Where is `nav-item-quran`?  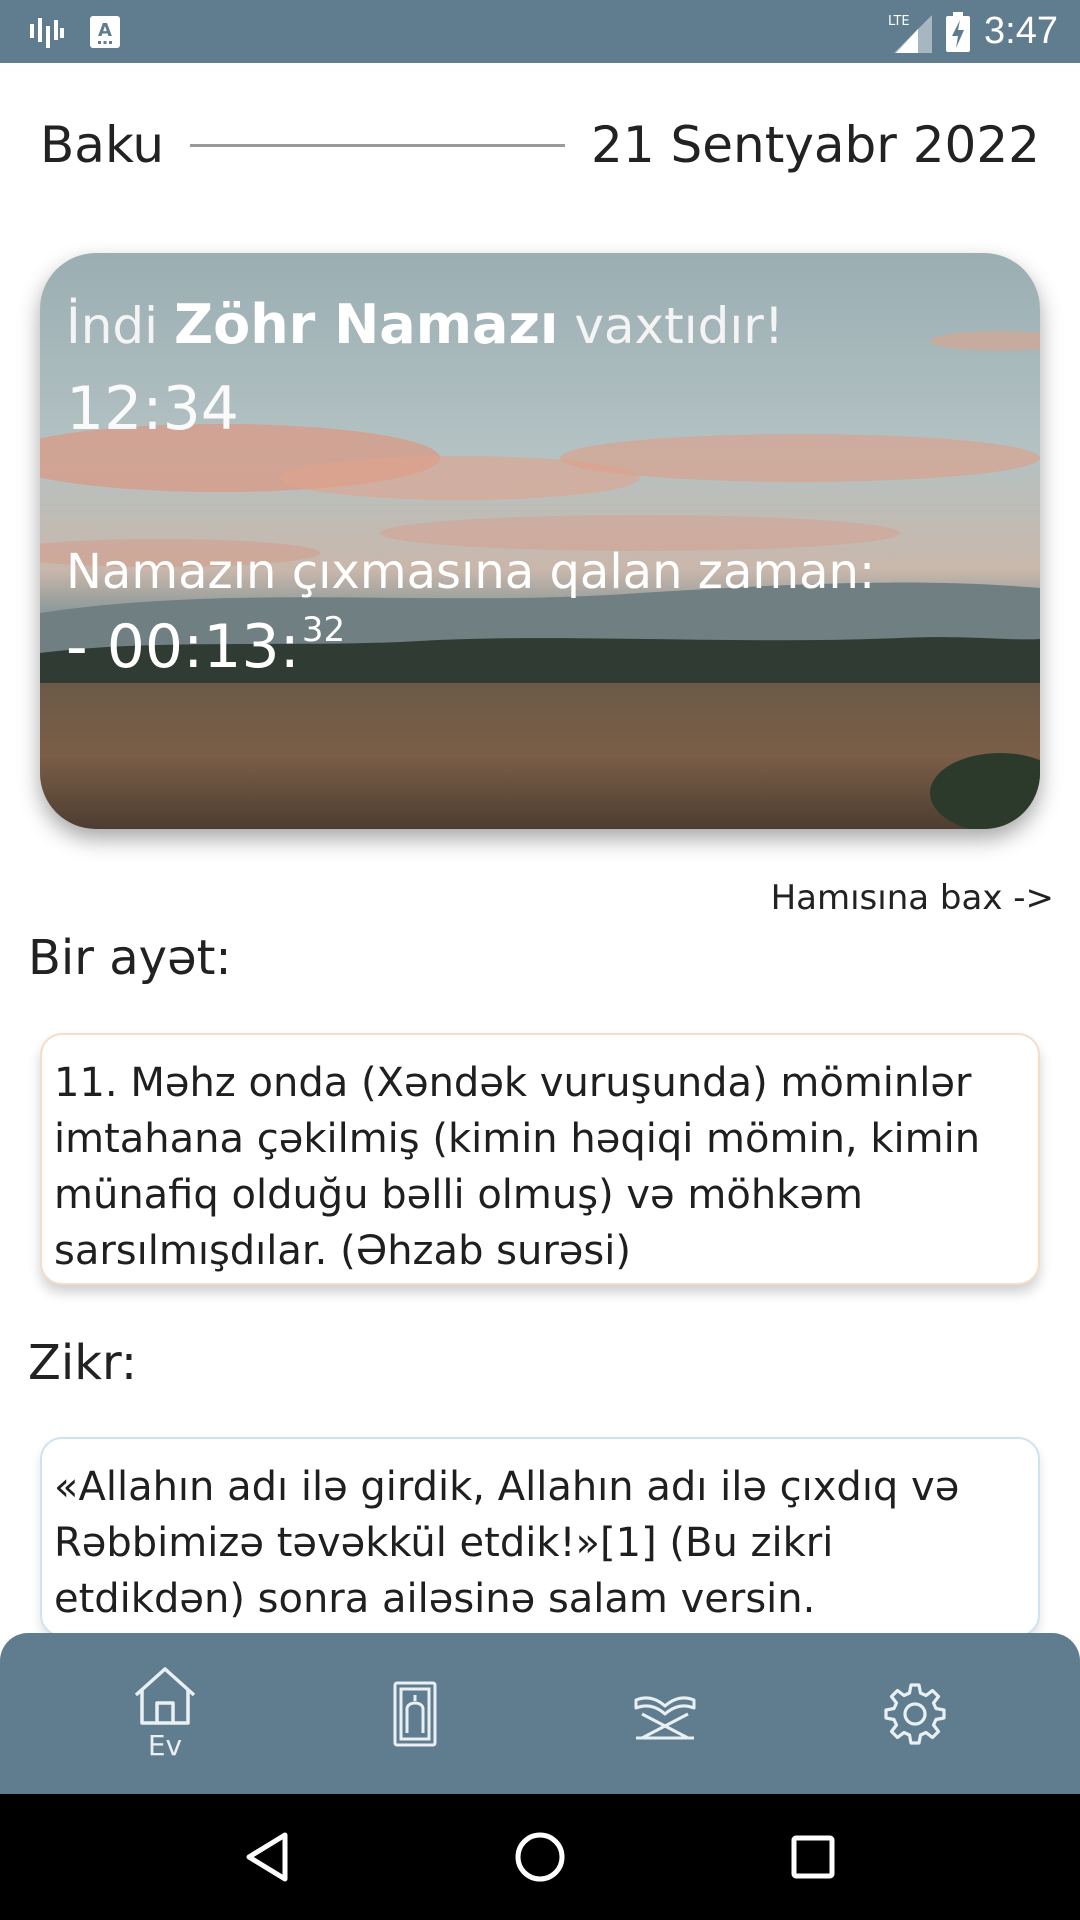 nav-item-quran is located at coordinates (665, 1714).